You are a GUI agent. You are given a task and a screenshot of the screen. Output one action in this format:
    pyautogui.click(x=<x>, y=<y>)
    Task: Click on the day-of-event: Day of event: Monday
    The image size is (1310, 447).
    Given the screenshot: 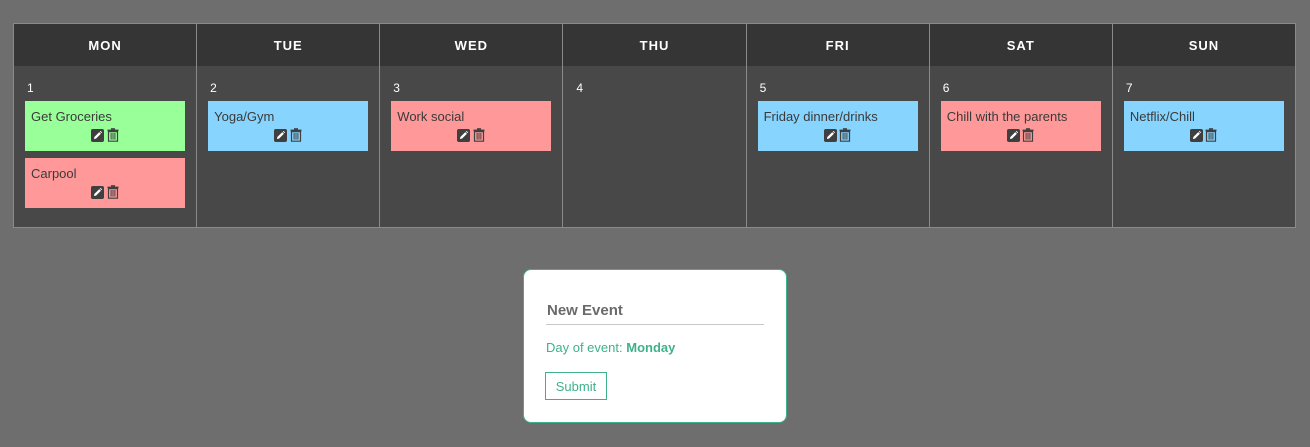 What is the action you would take?
    pyautogui.click(x=610, y=347)
    